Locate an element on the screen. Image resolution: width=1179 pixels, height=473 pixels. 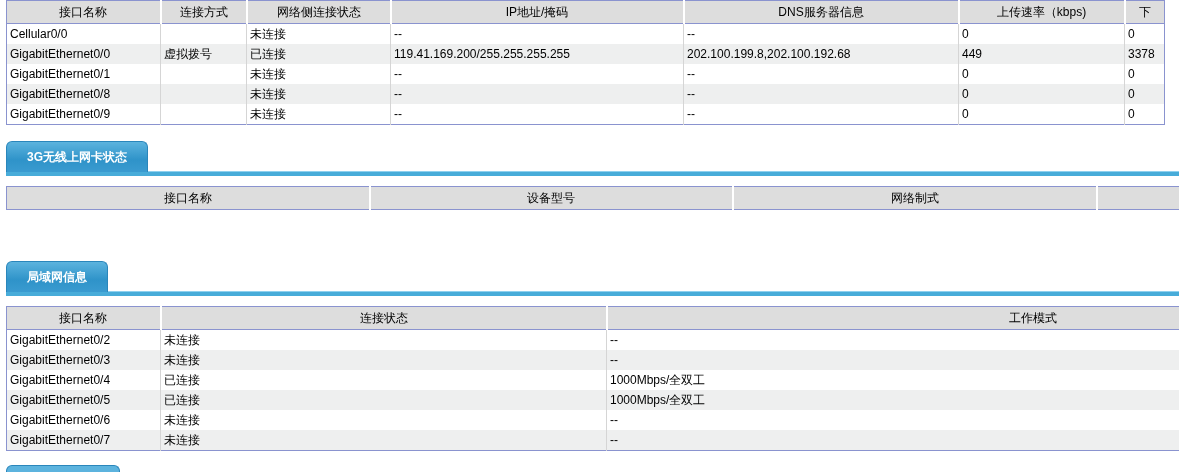
column-header: 下 is located at coordinates (1144, 12).